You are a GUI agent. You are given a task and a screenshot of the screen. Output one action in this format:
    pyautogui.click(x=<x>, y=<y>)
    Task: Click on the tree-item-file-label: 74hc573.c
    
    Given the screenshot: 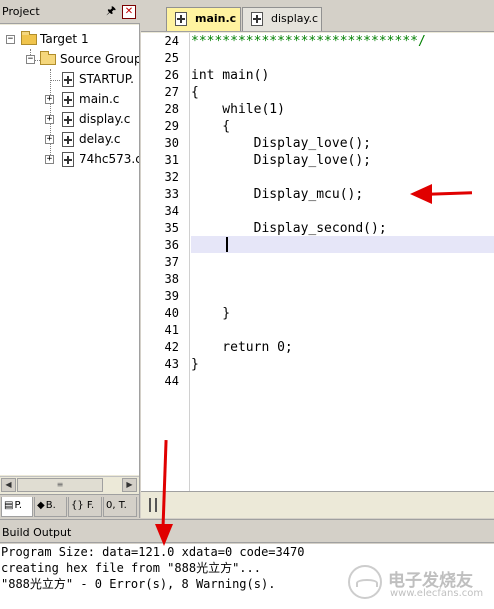 What is the action you would take?
    pyautogui.click(x=109, y=159)
    